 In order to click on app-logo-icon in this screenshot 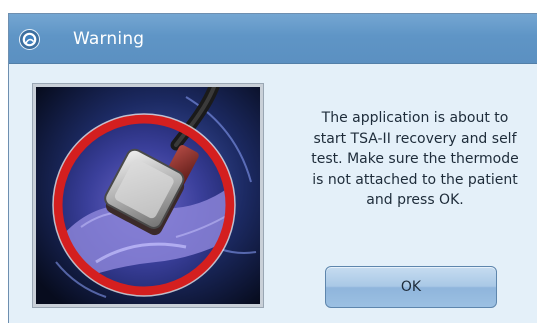, I will do `click(29, 39)`.